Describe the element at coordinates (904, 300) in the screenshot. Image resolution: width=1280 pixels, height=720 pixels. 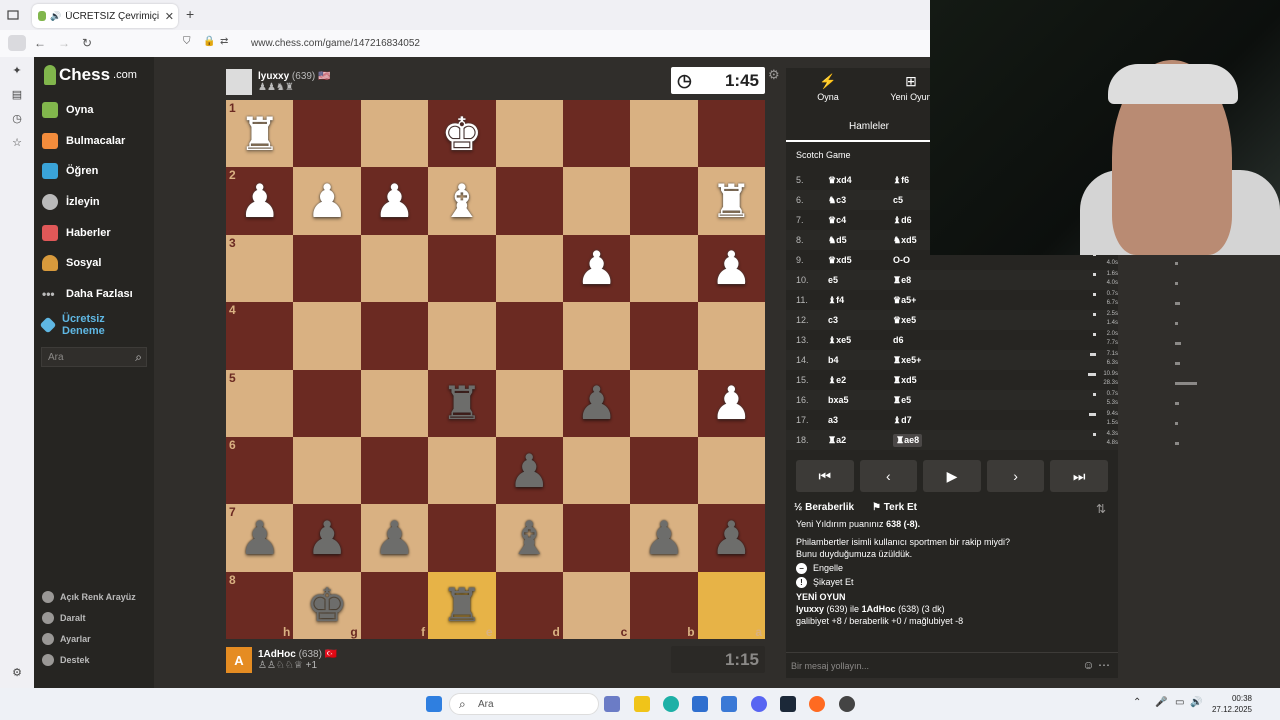
I see `black-move: ♛a5+` at that location.